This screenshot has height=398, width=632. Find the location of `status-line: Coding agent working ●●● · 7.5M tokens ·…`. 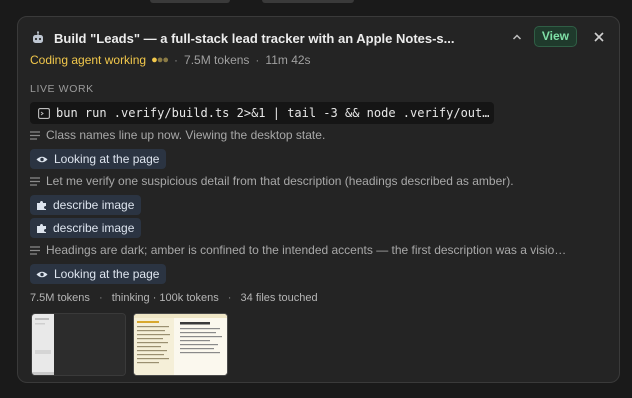

status-line: Coding agent working ●●● · 7.5M tokens ·… is located at coordinates (170, 60).